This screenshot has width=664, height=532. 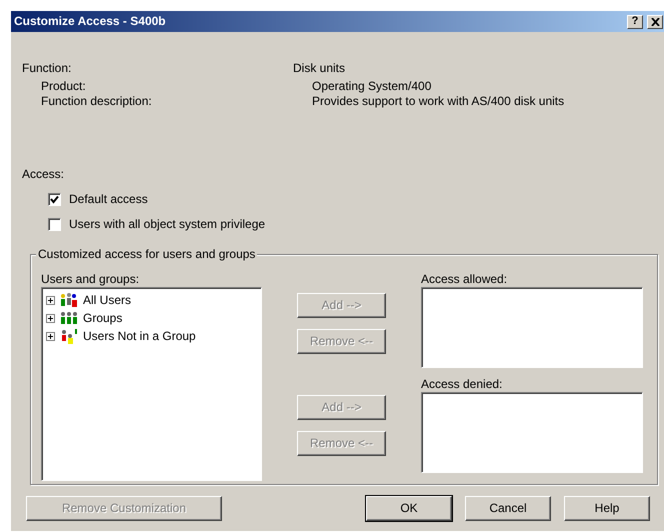 I want to click on help-button: ?, so click(x=635, y=21).